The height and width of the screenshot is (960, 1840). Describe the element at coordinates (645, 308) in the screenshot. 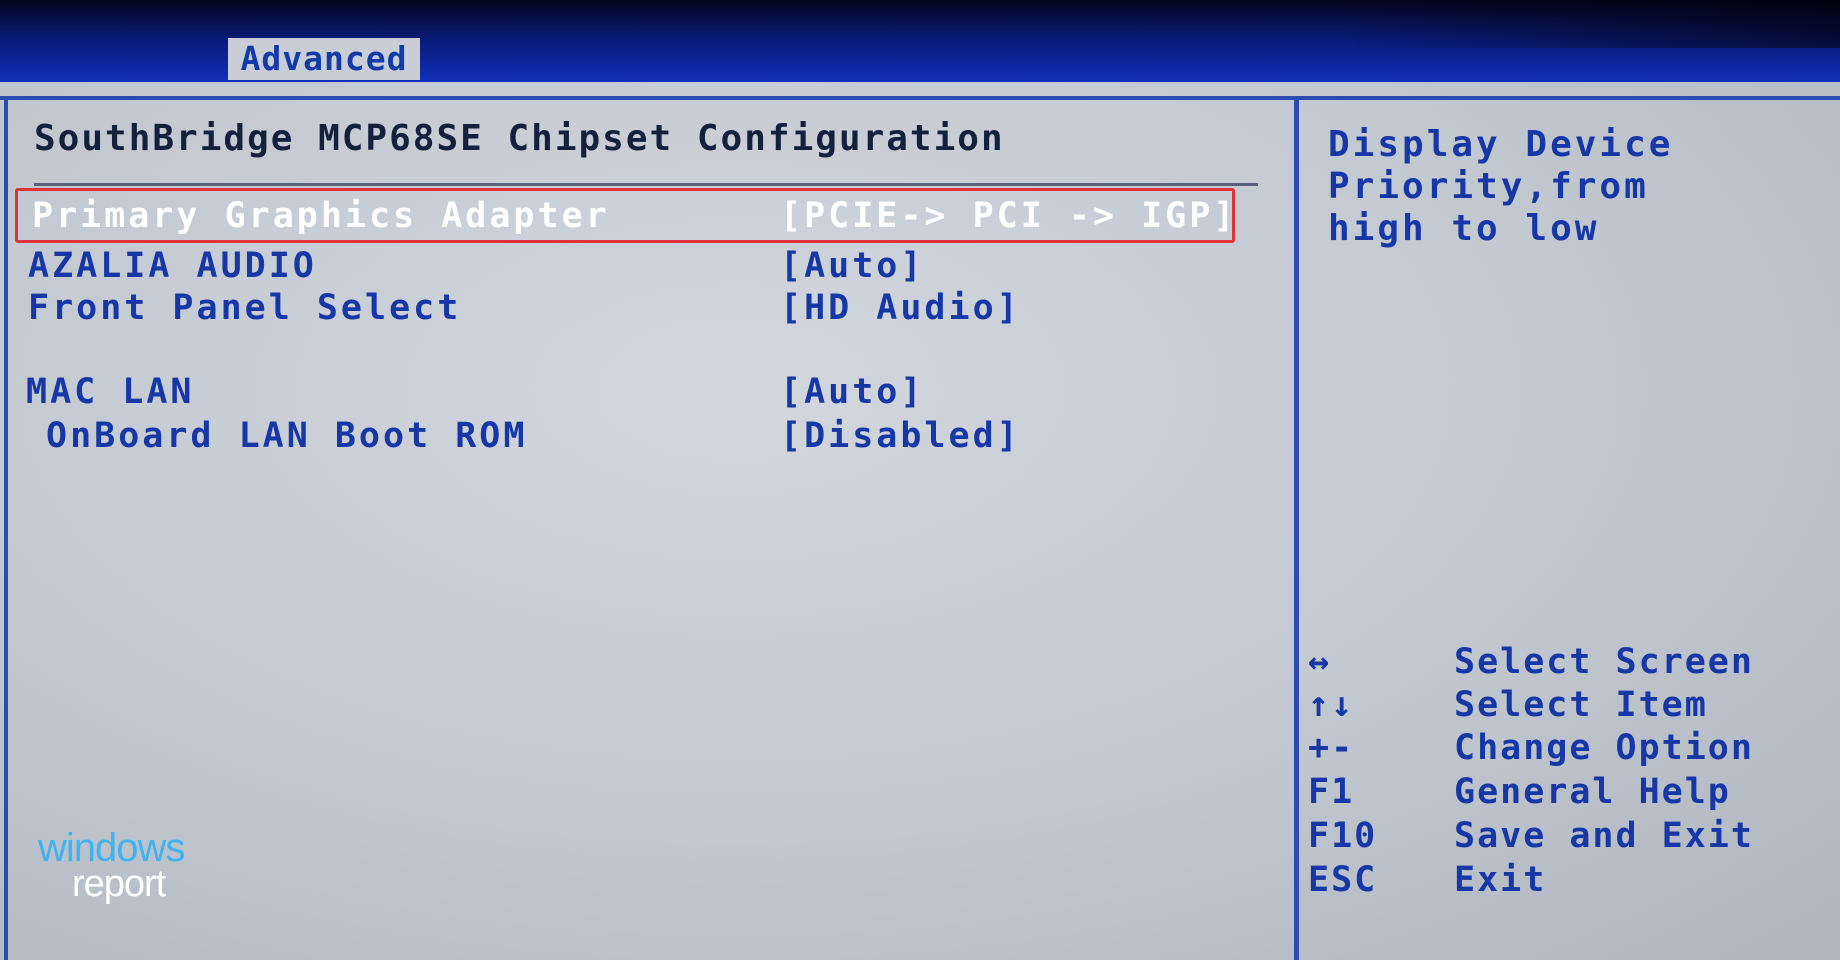

I see `setting-front-panel-select: Front Panel Select [HD Audio]` at that location.